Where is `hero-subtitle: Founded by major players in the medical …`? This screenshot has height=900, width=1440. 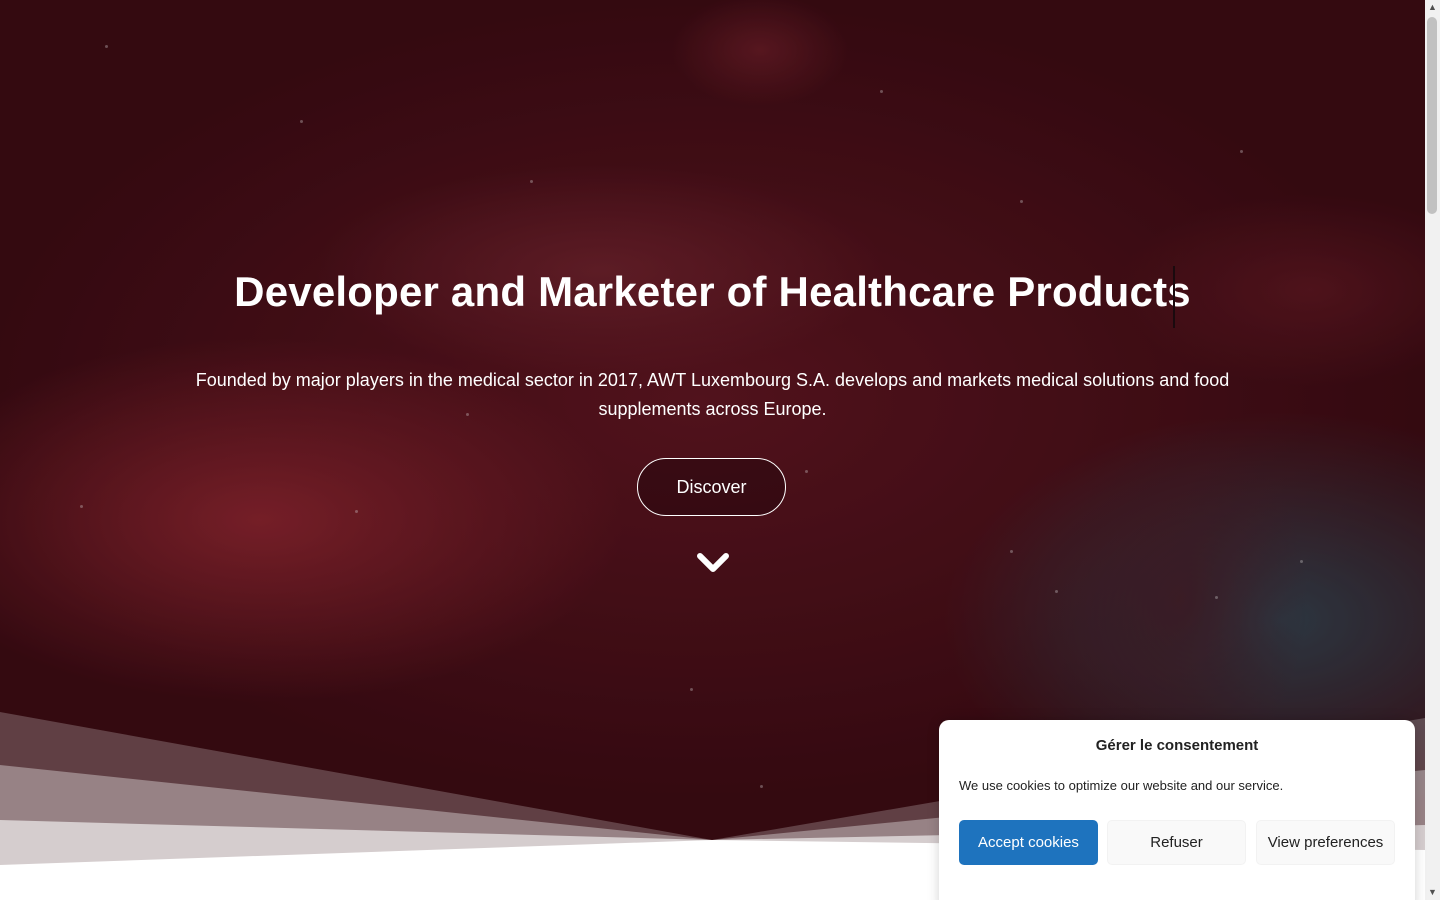 hero-subtitle: Founded by major players in the medical … is located at coordinates (712, 394).